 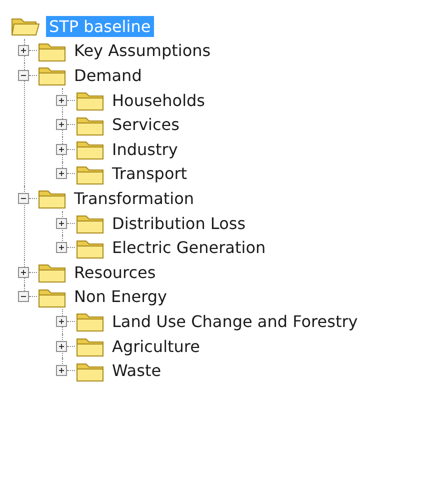 What do you see at coordinates (115, 272) in the screenshot?
I see `tree-item: Resources` at bounding box center [115, 272].